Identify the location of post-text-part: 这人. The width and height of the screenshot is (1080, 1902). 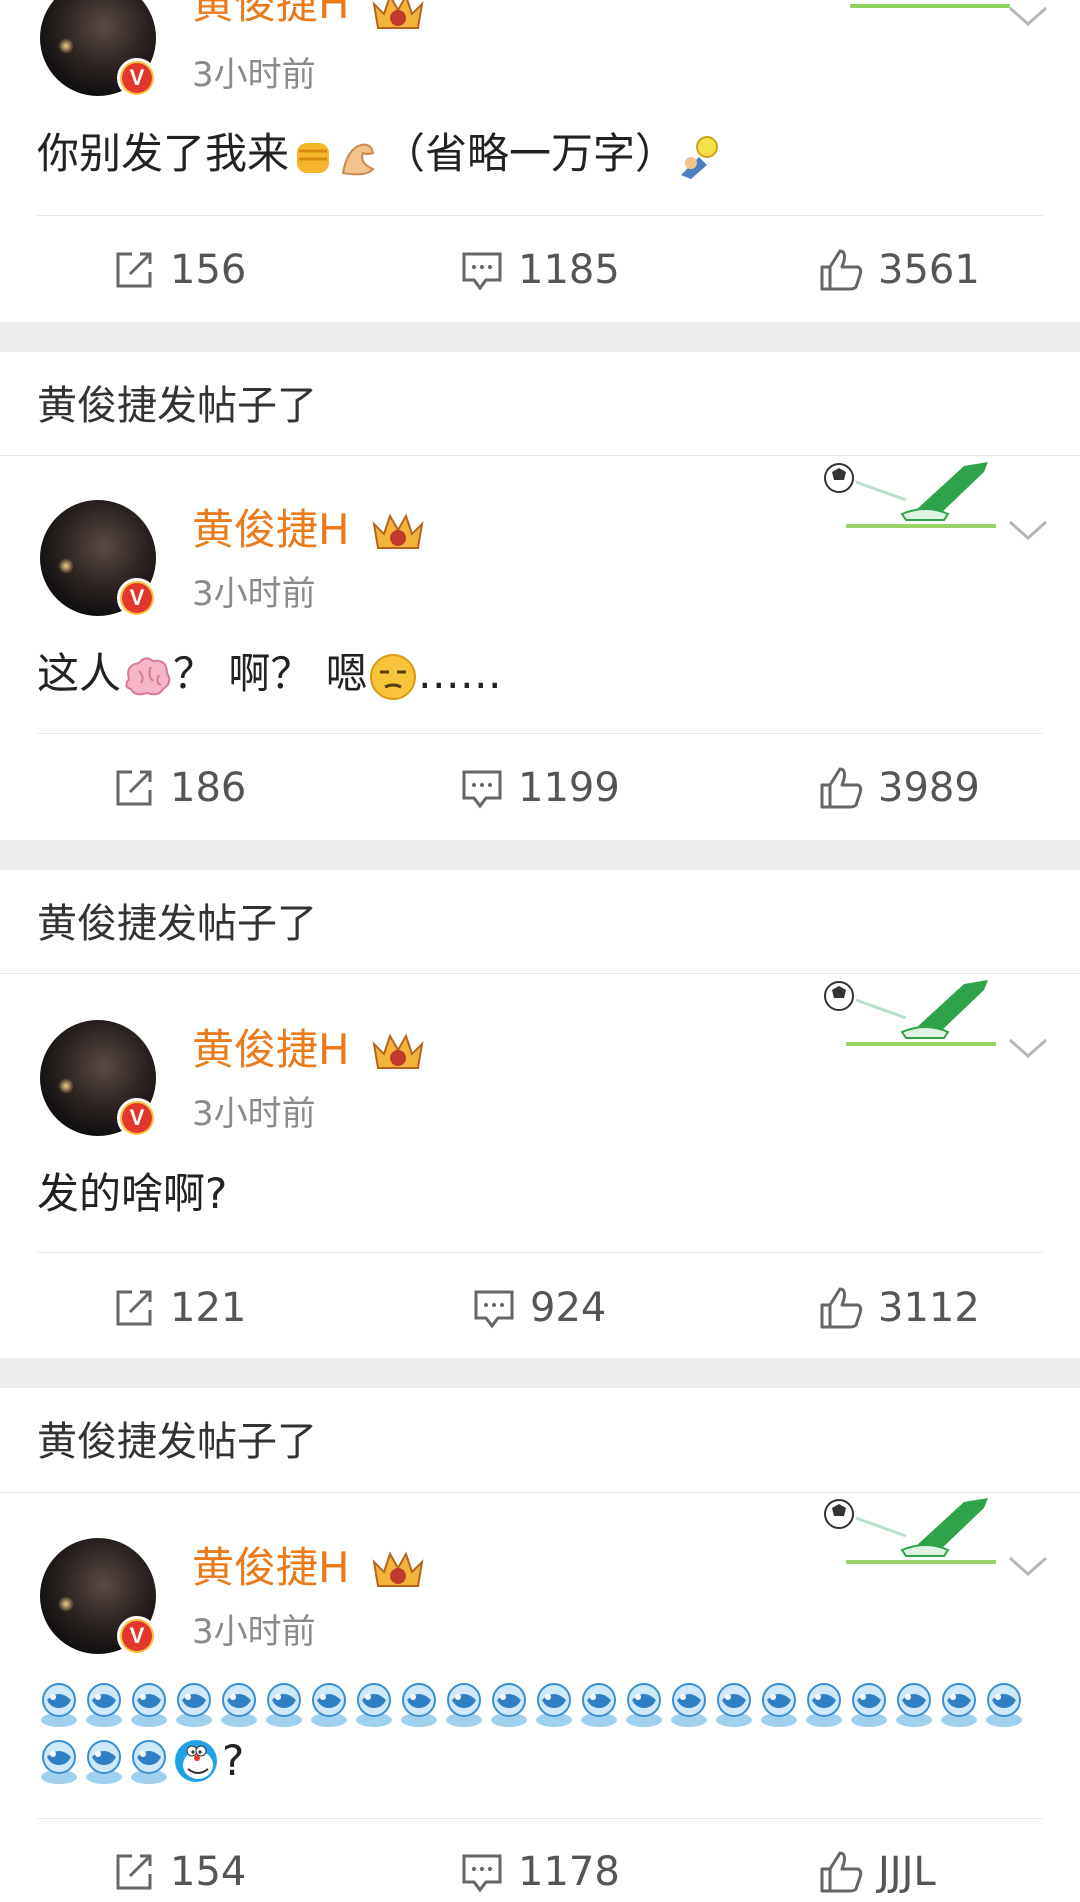
(79, 673).